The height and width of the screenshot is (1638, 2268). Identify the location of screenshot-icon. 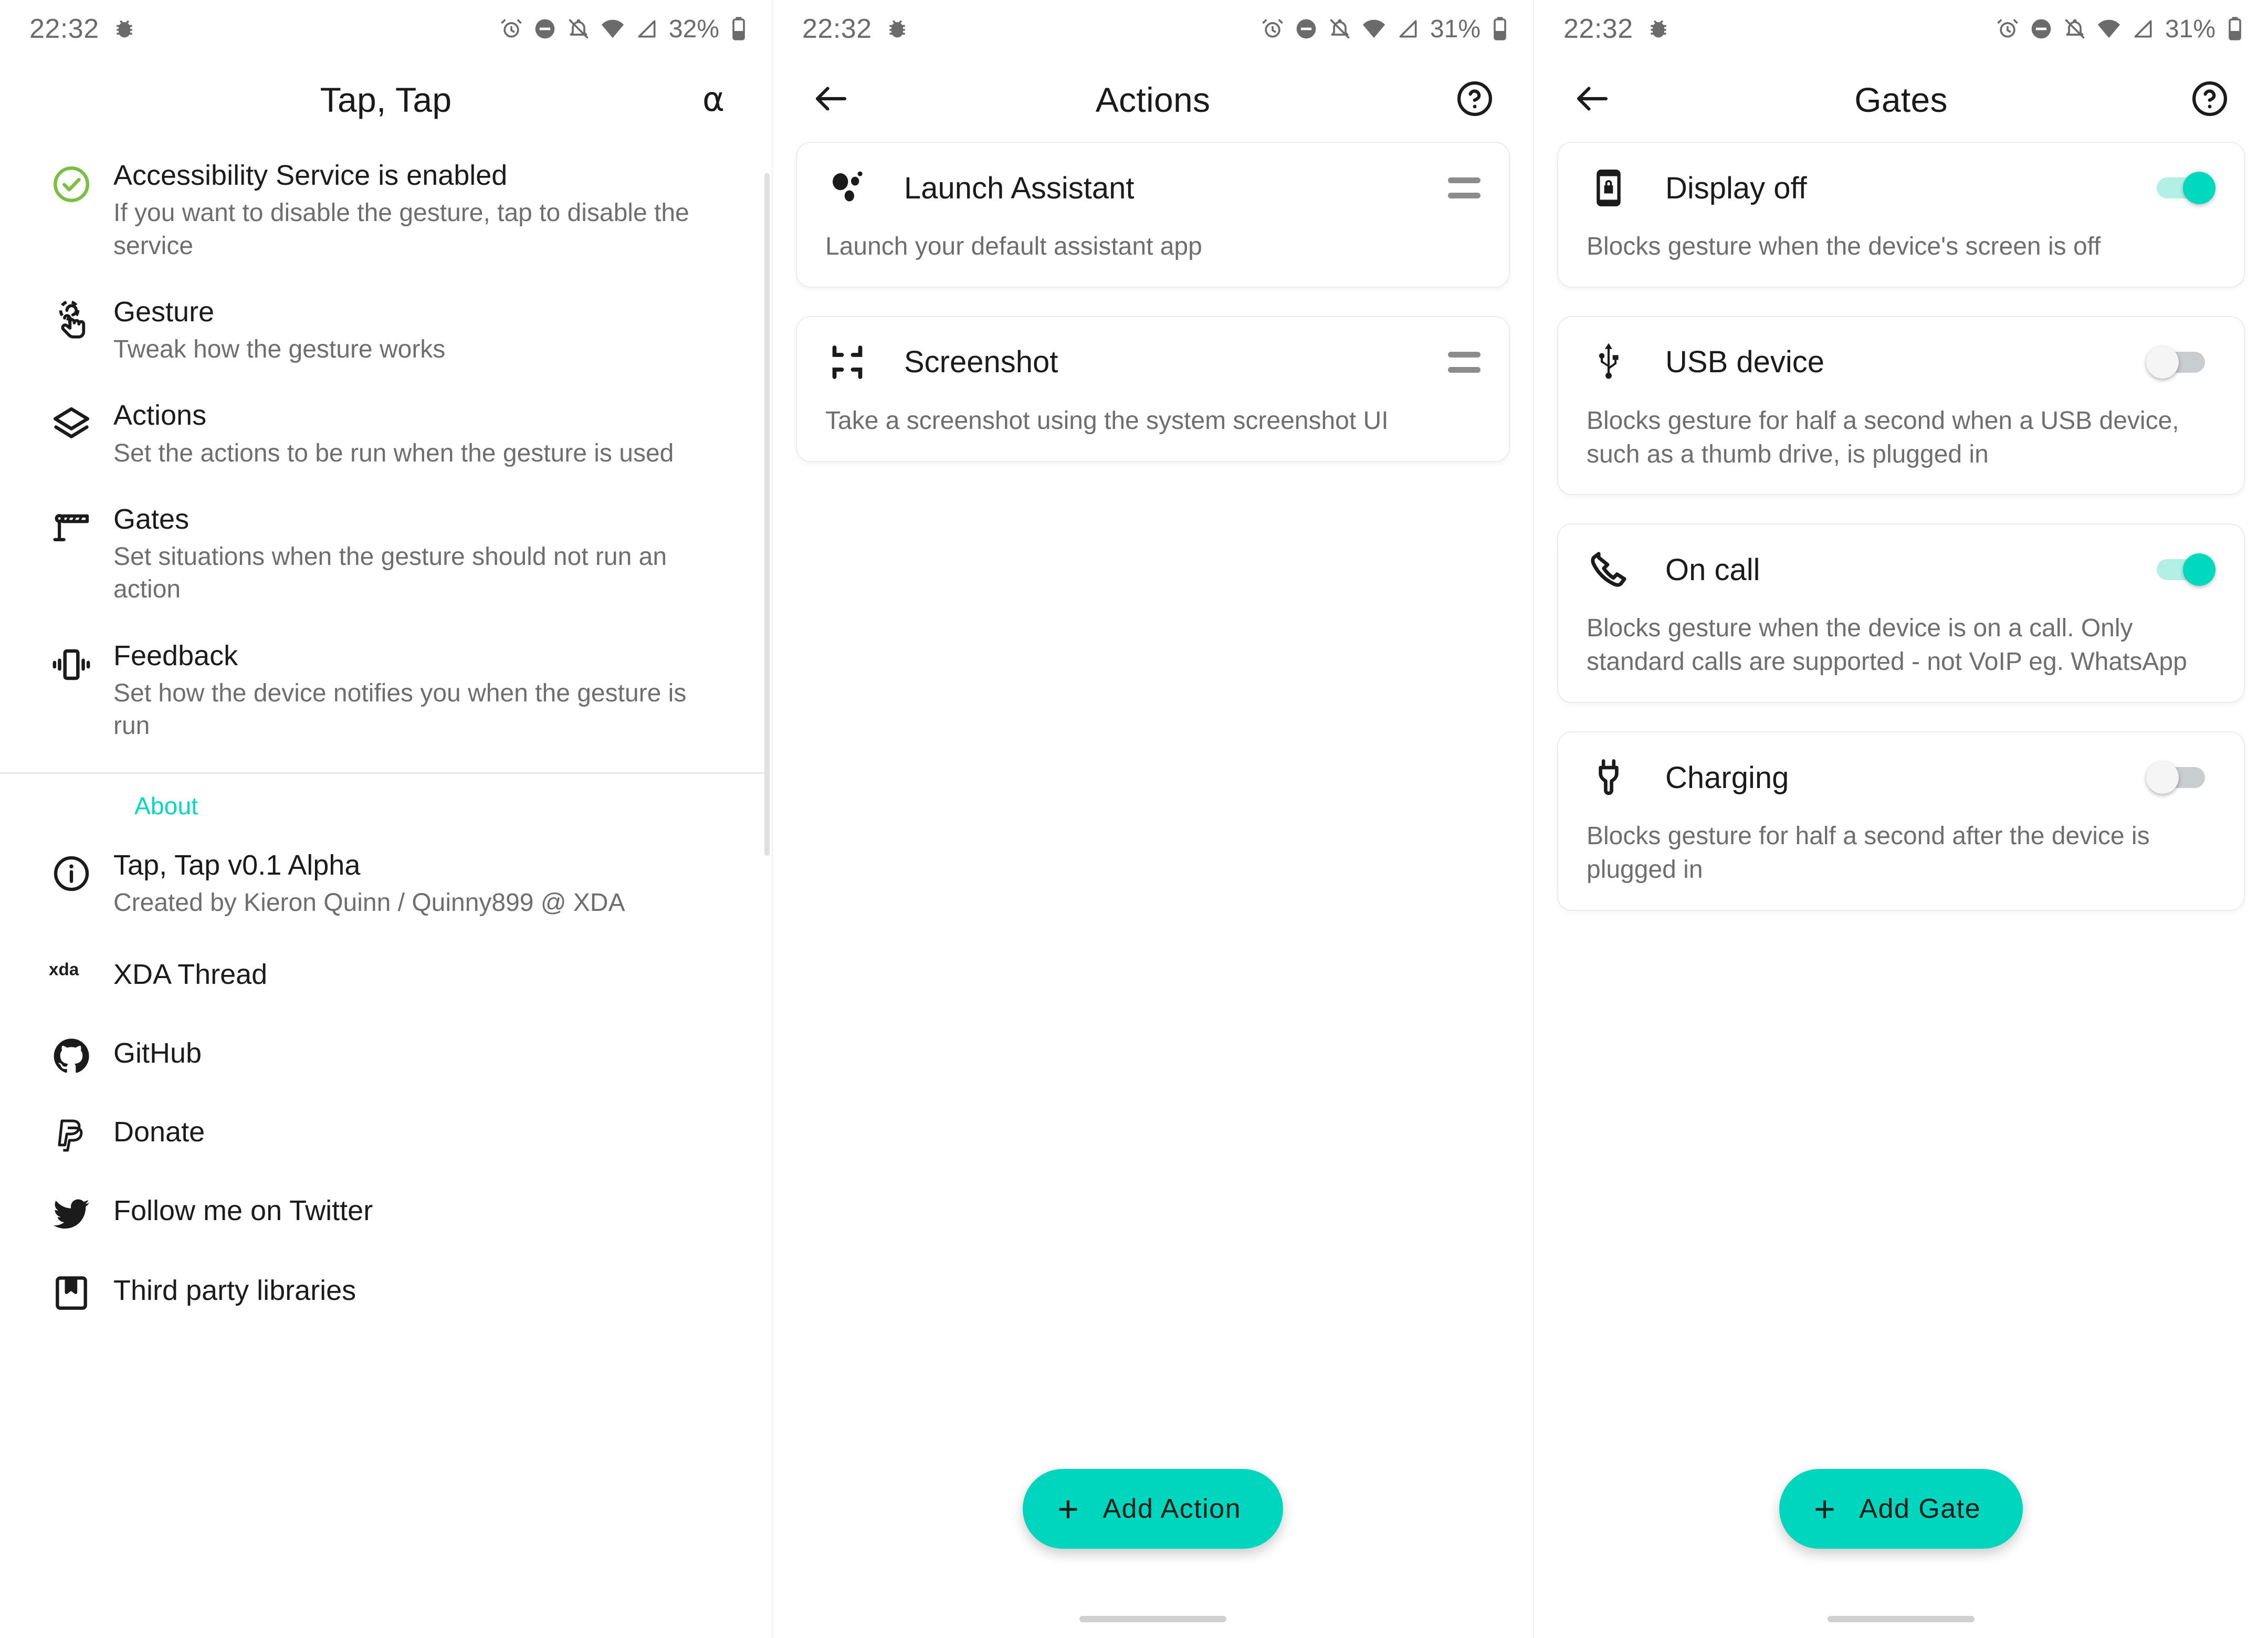
(854, 362).